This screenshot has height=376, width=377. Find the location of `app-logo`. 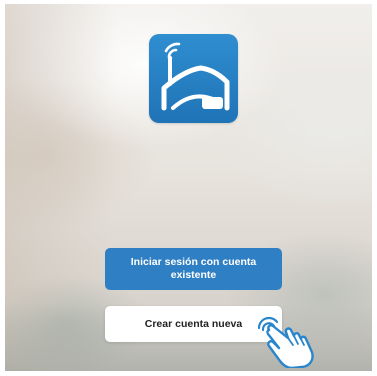

app-logo is located at coordinates (193, 78).